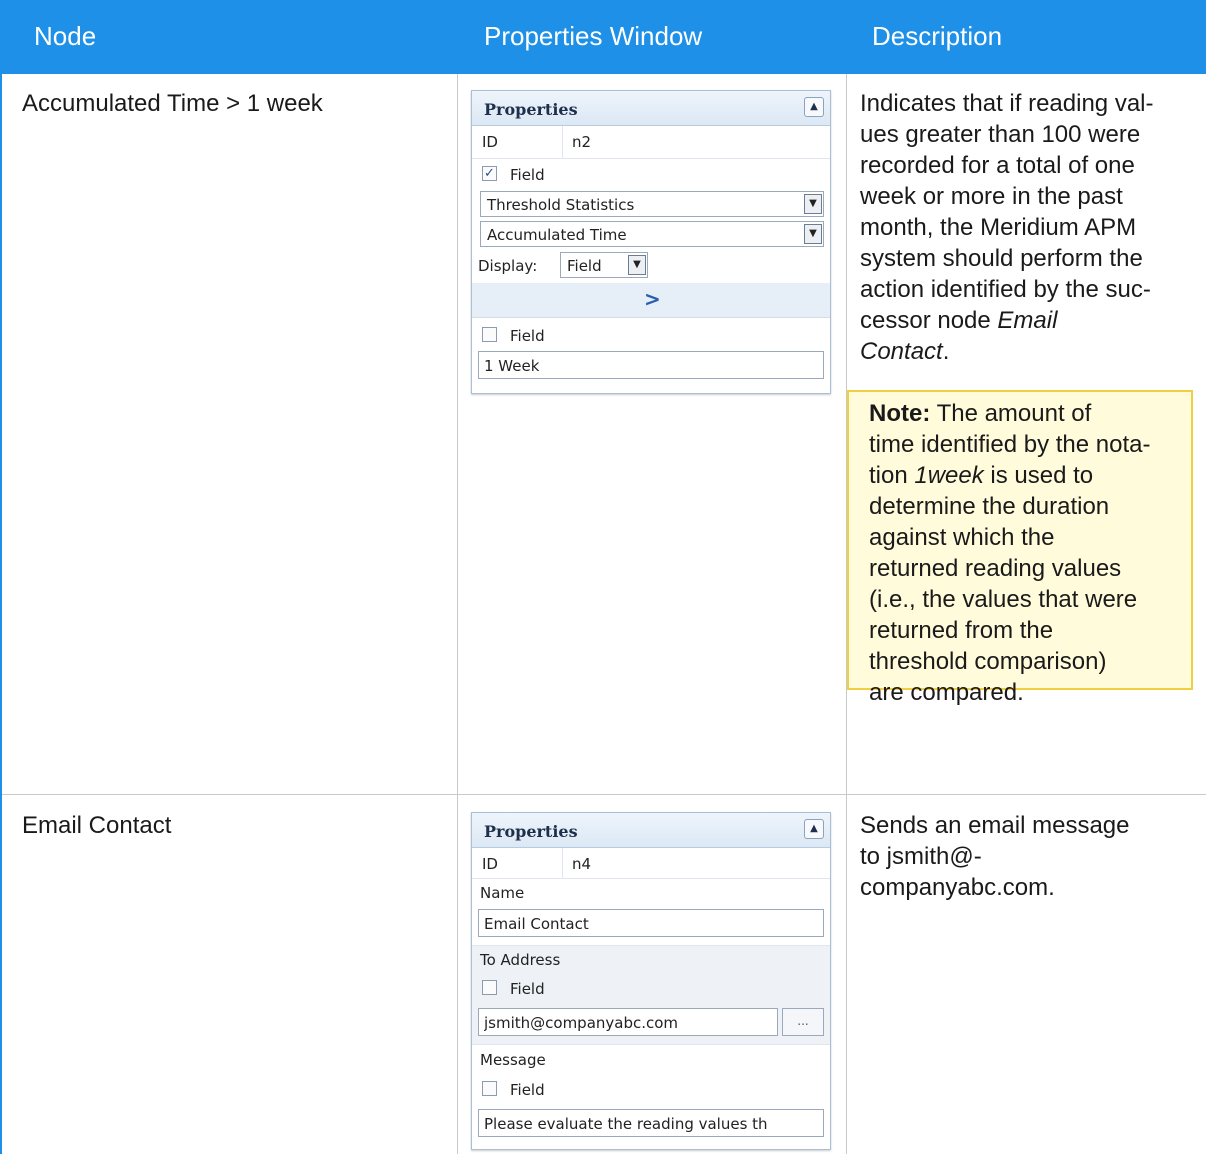 This screenshot has height=1154, width=1206. I want to click on description-line: month, the Meridium APM, so click(998, 227).